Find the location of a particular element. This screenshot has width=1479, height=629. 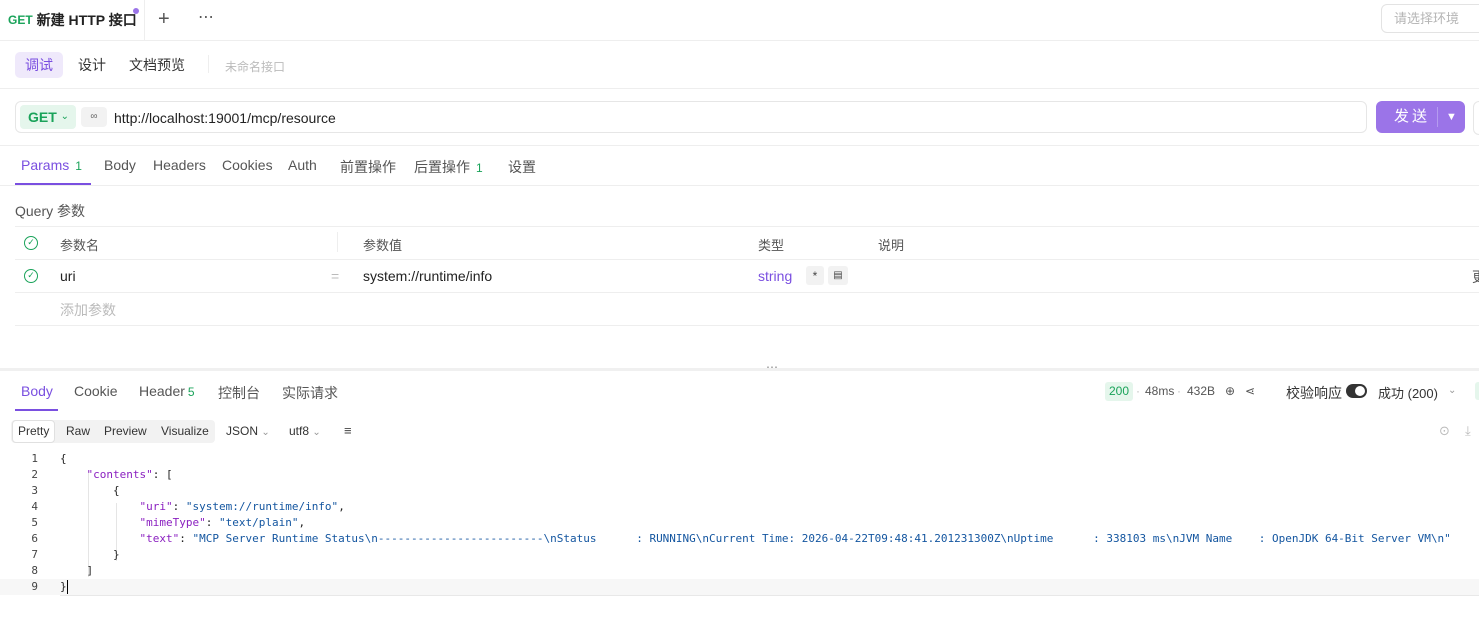

line-number: 3 is located at coordinates (34, 490).